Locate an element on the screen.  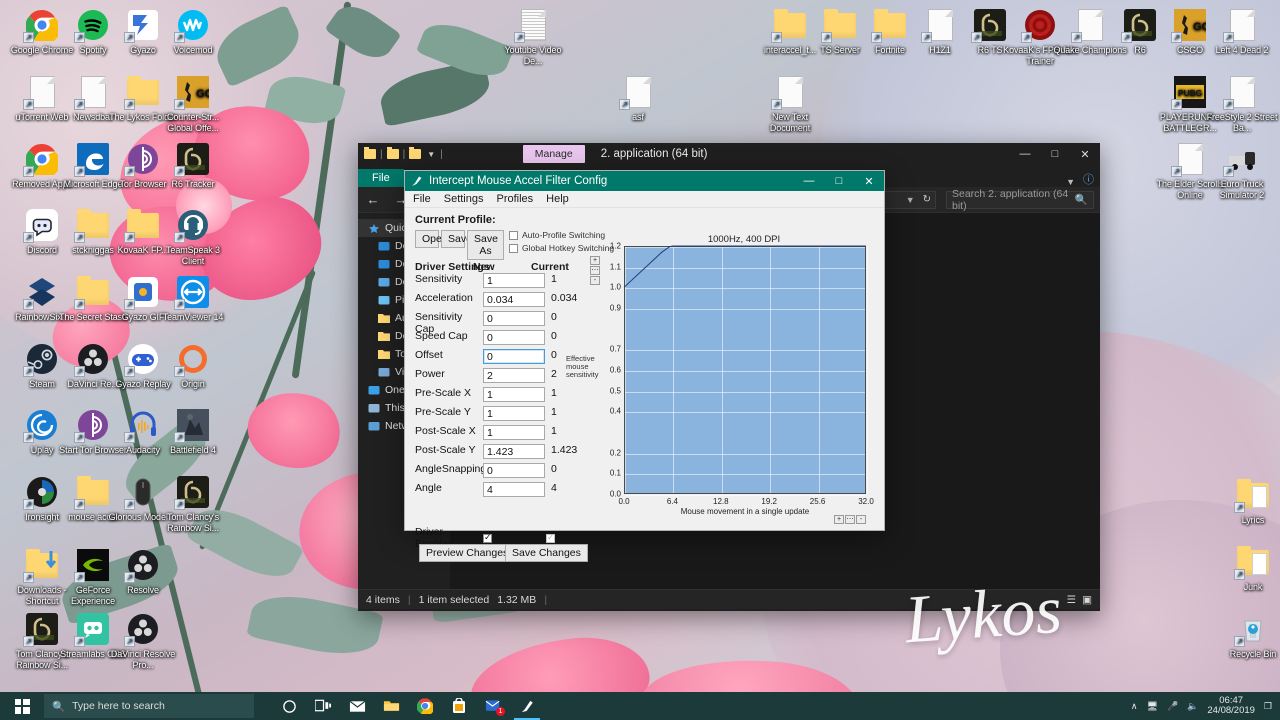
explorer-window-controls: — □ ✕ is located at coordinates (1055, 154).